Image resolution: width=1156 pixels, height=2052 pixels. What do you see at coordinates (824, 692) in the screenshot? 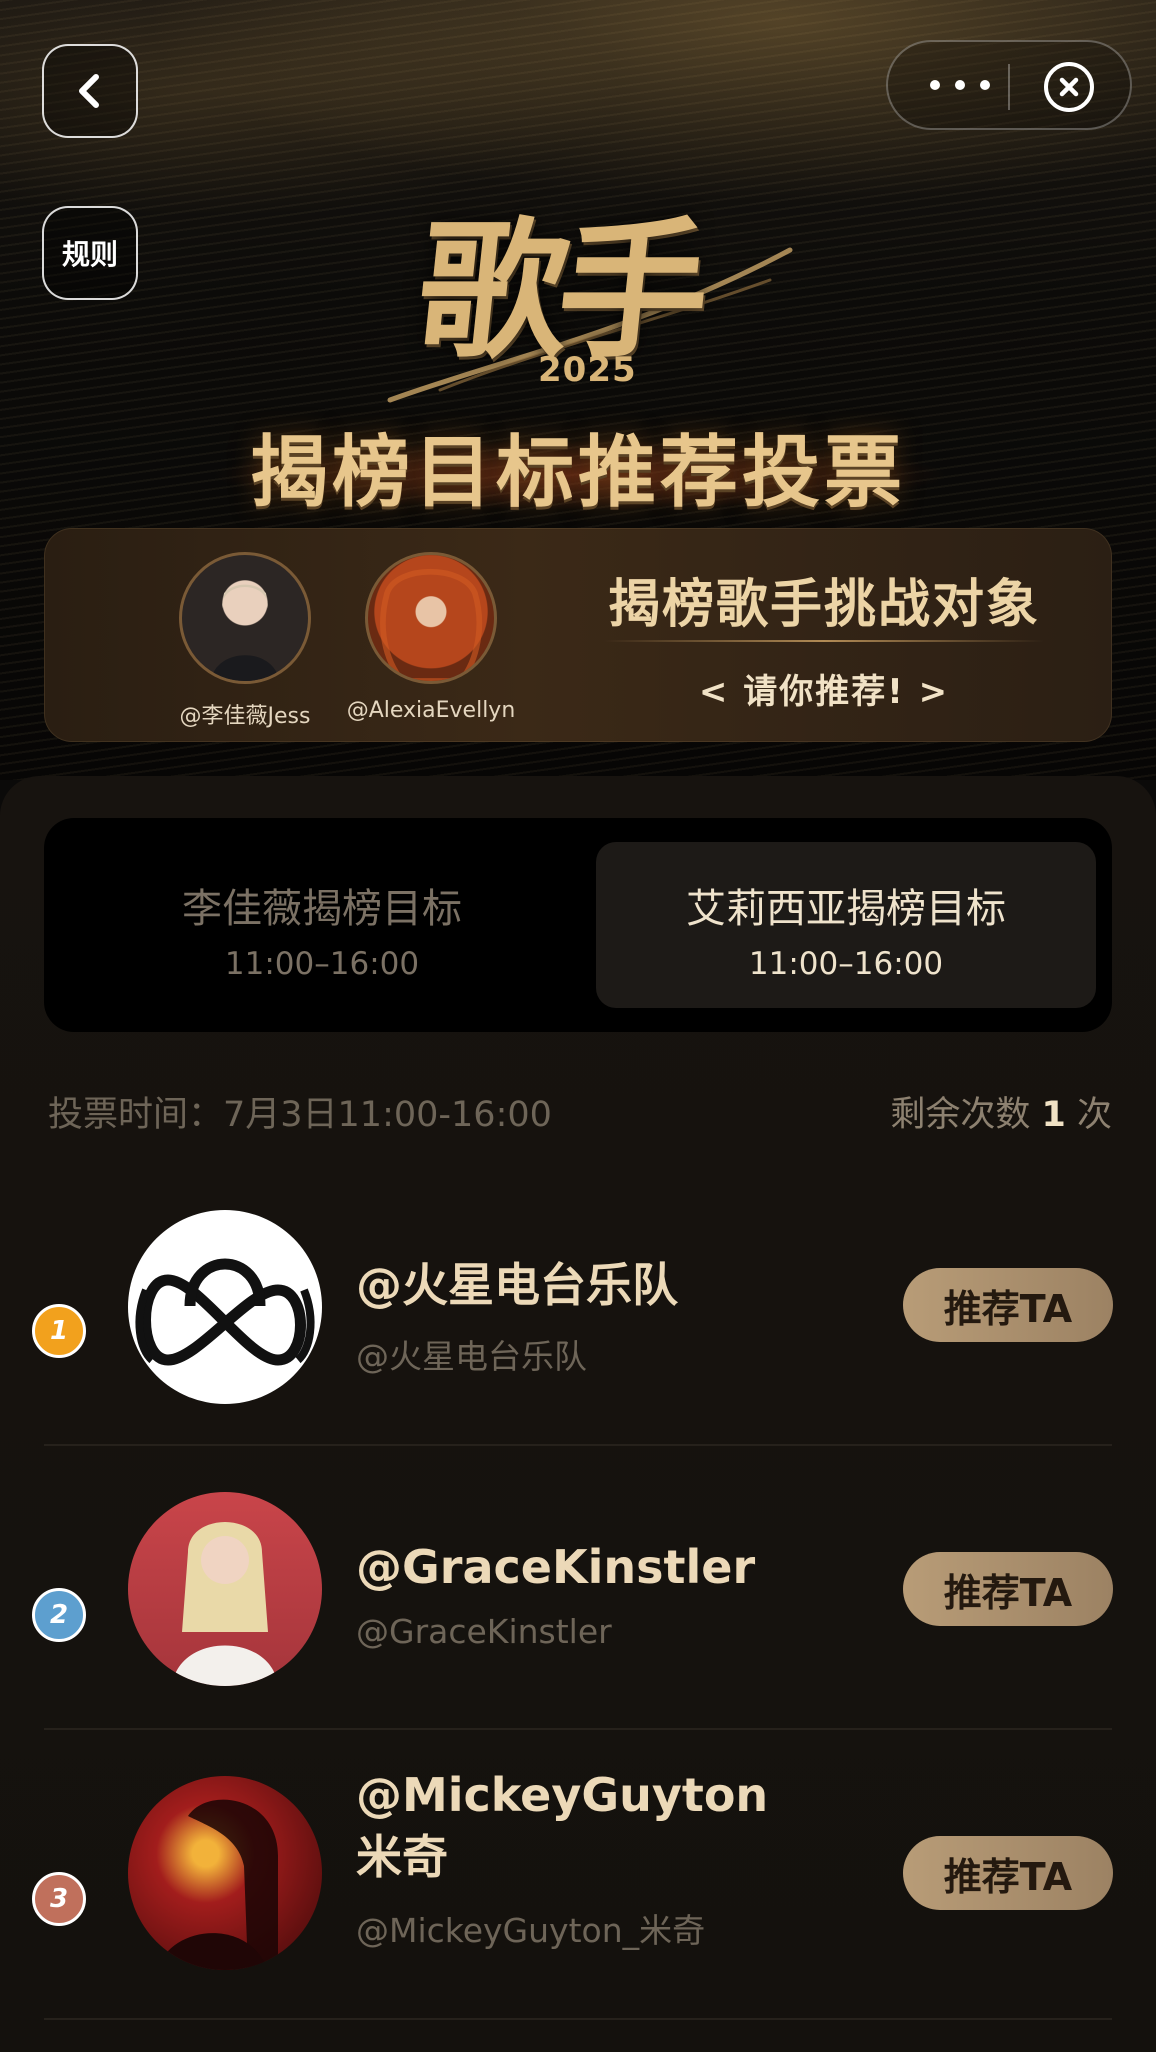
I see `challenge-subheading: < 请你推荐! >` at bounding box center [824, 692].